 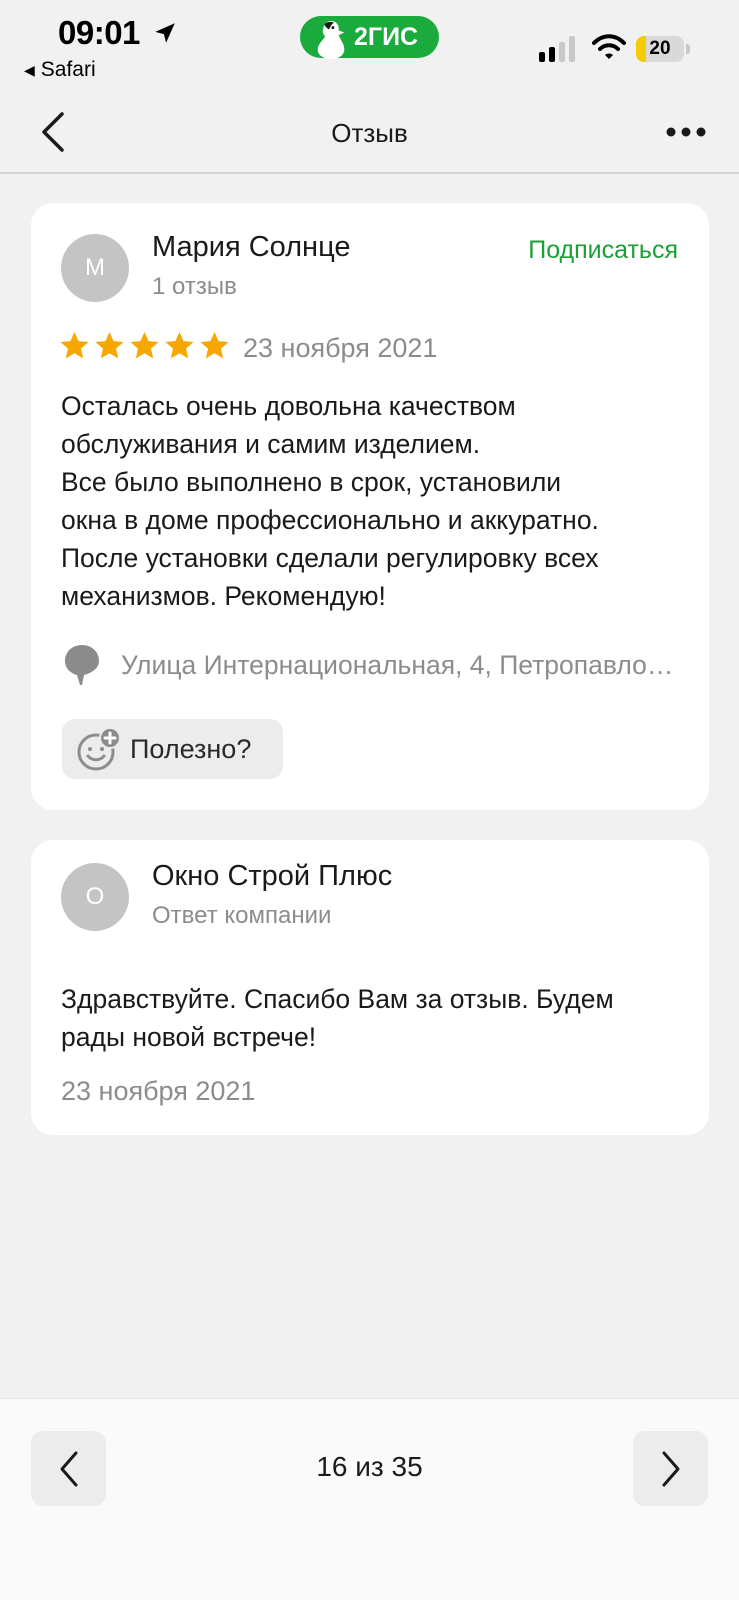 What do you see at coordinates (330, 558) in the screenshot?
I see `review-text-line: После установки сделали регулировку всех` at bounding box center [330, 558].